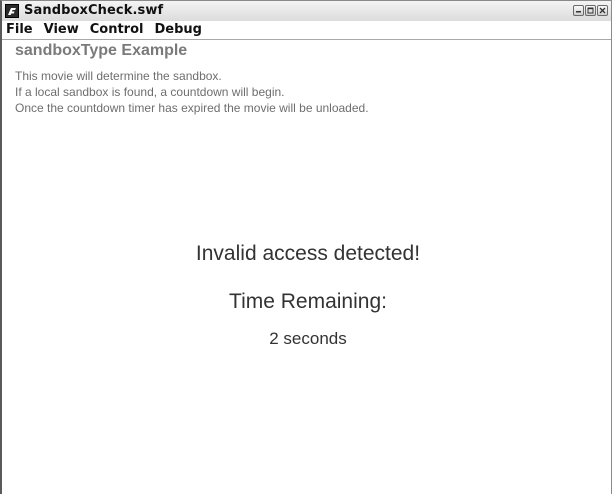  What do you see at coordinates (101, 50) in the screenshot?
I see `example-heading: sandboxType Example` at bounding box center [101, 50].